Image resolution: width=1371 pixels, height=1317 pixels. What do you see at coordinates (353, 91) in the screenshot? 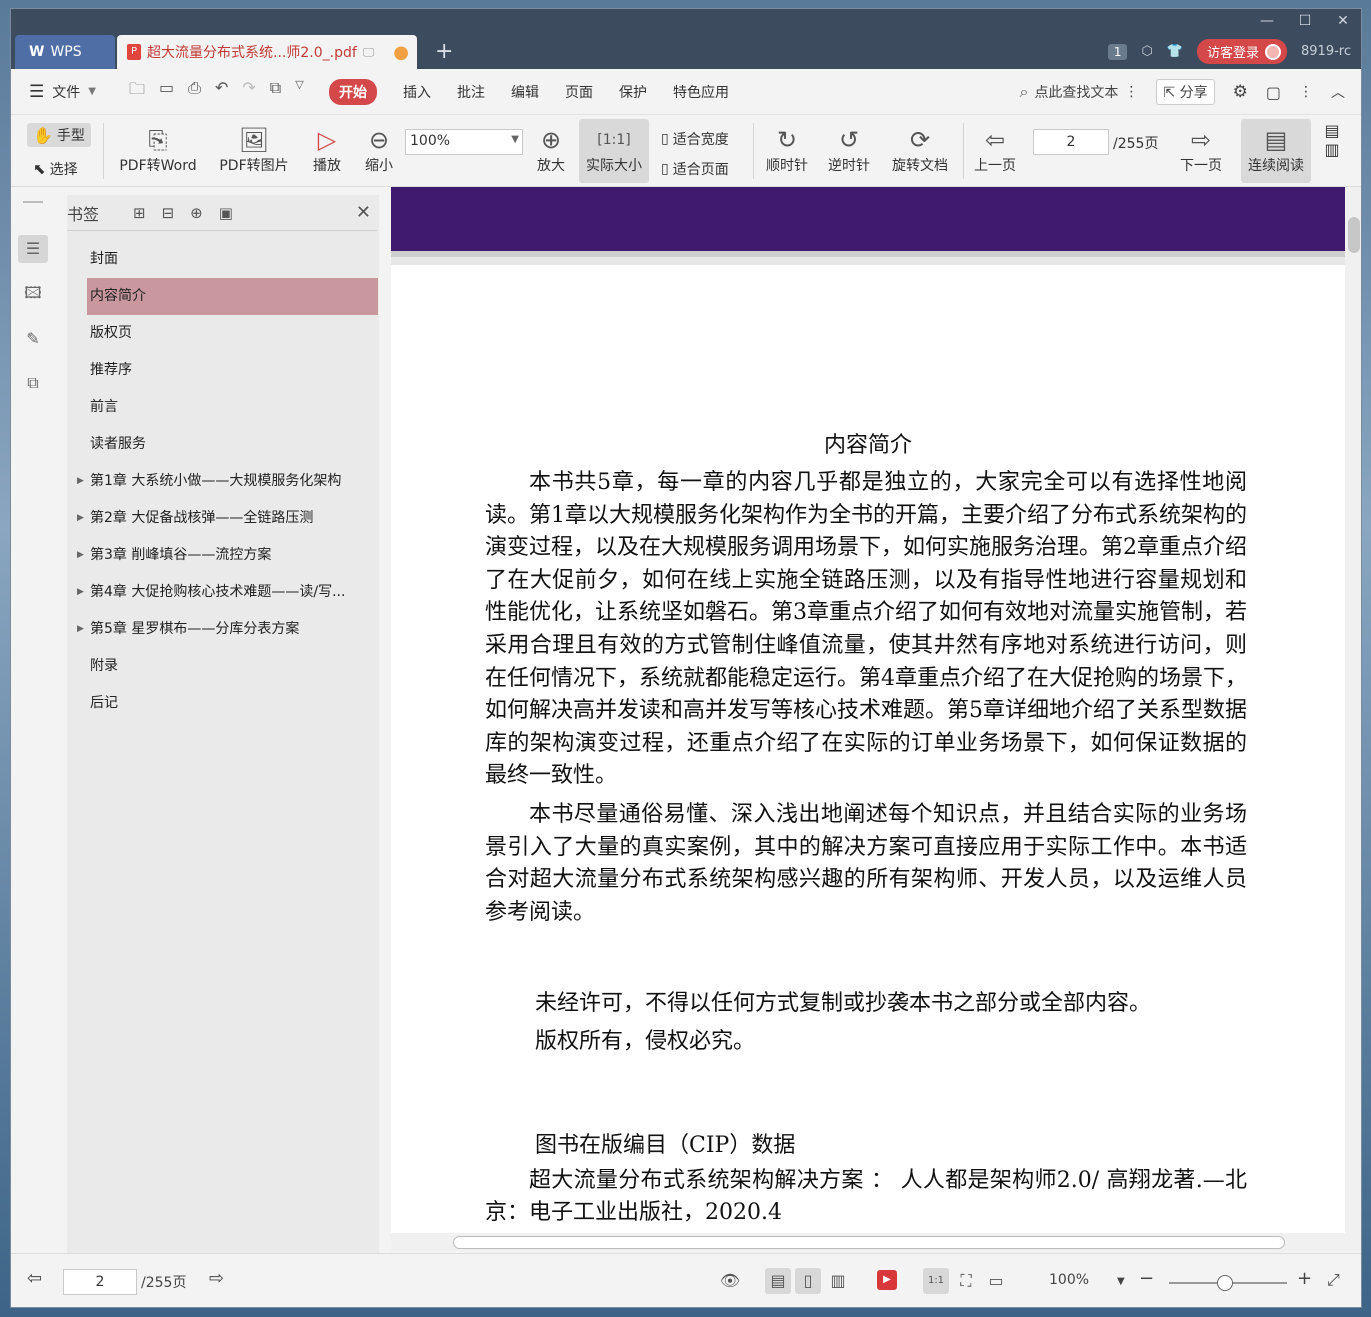
I see `tab-start: 开始` at bounding box center [353, 91].